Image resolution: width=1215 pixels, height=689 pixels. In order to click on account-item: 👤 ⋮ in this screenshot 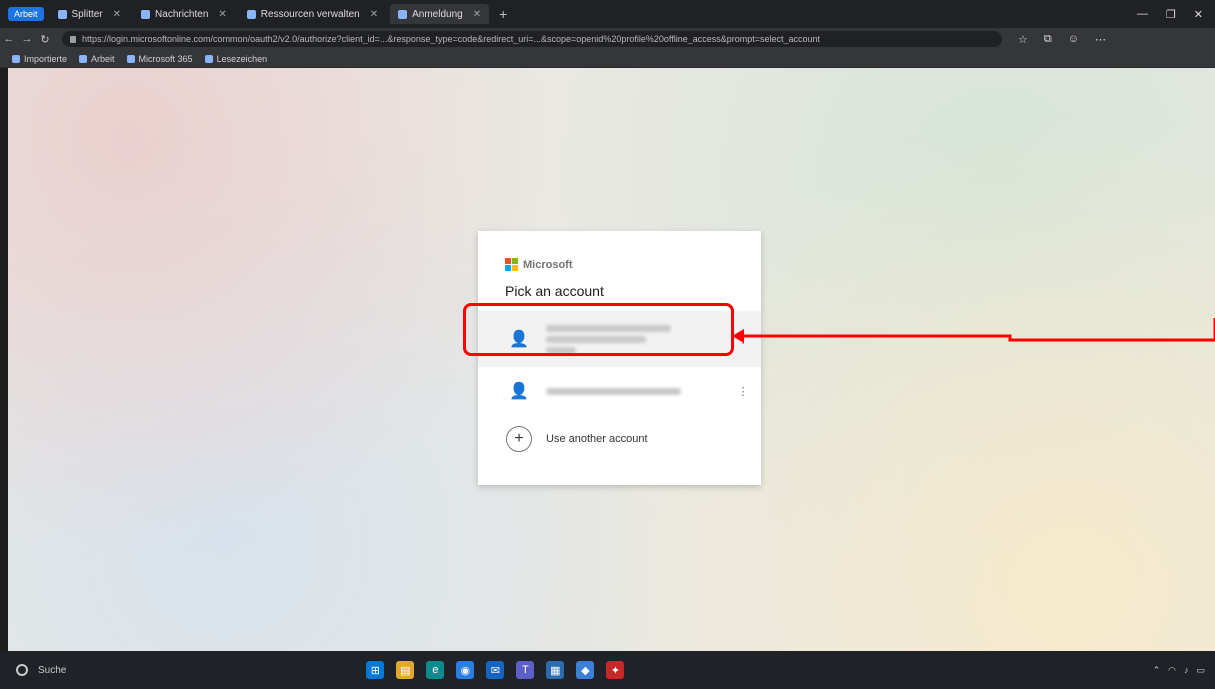, I will do `click(619, 391)`.